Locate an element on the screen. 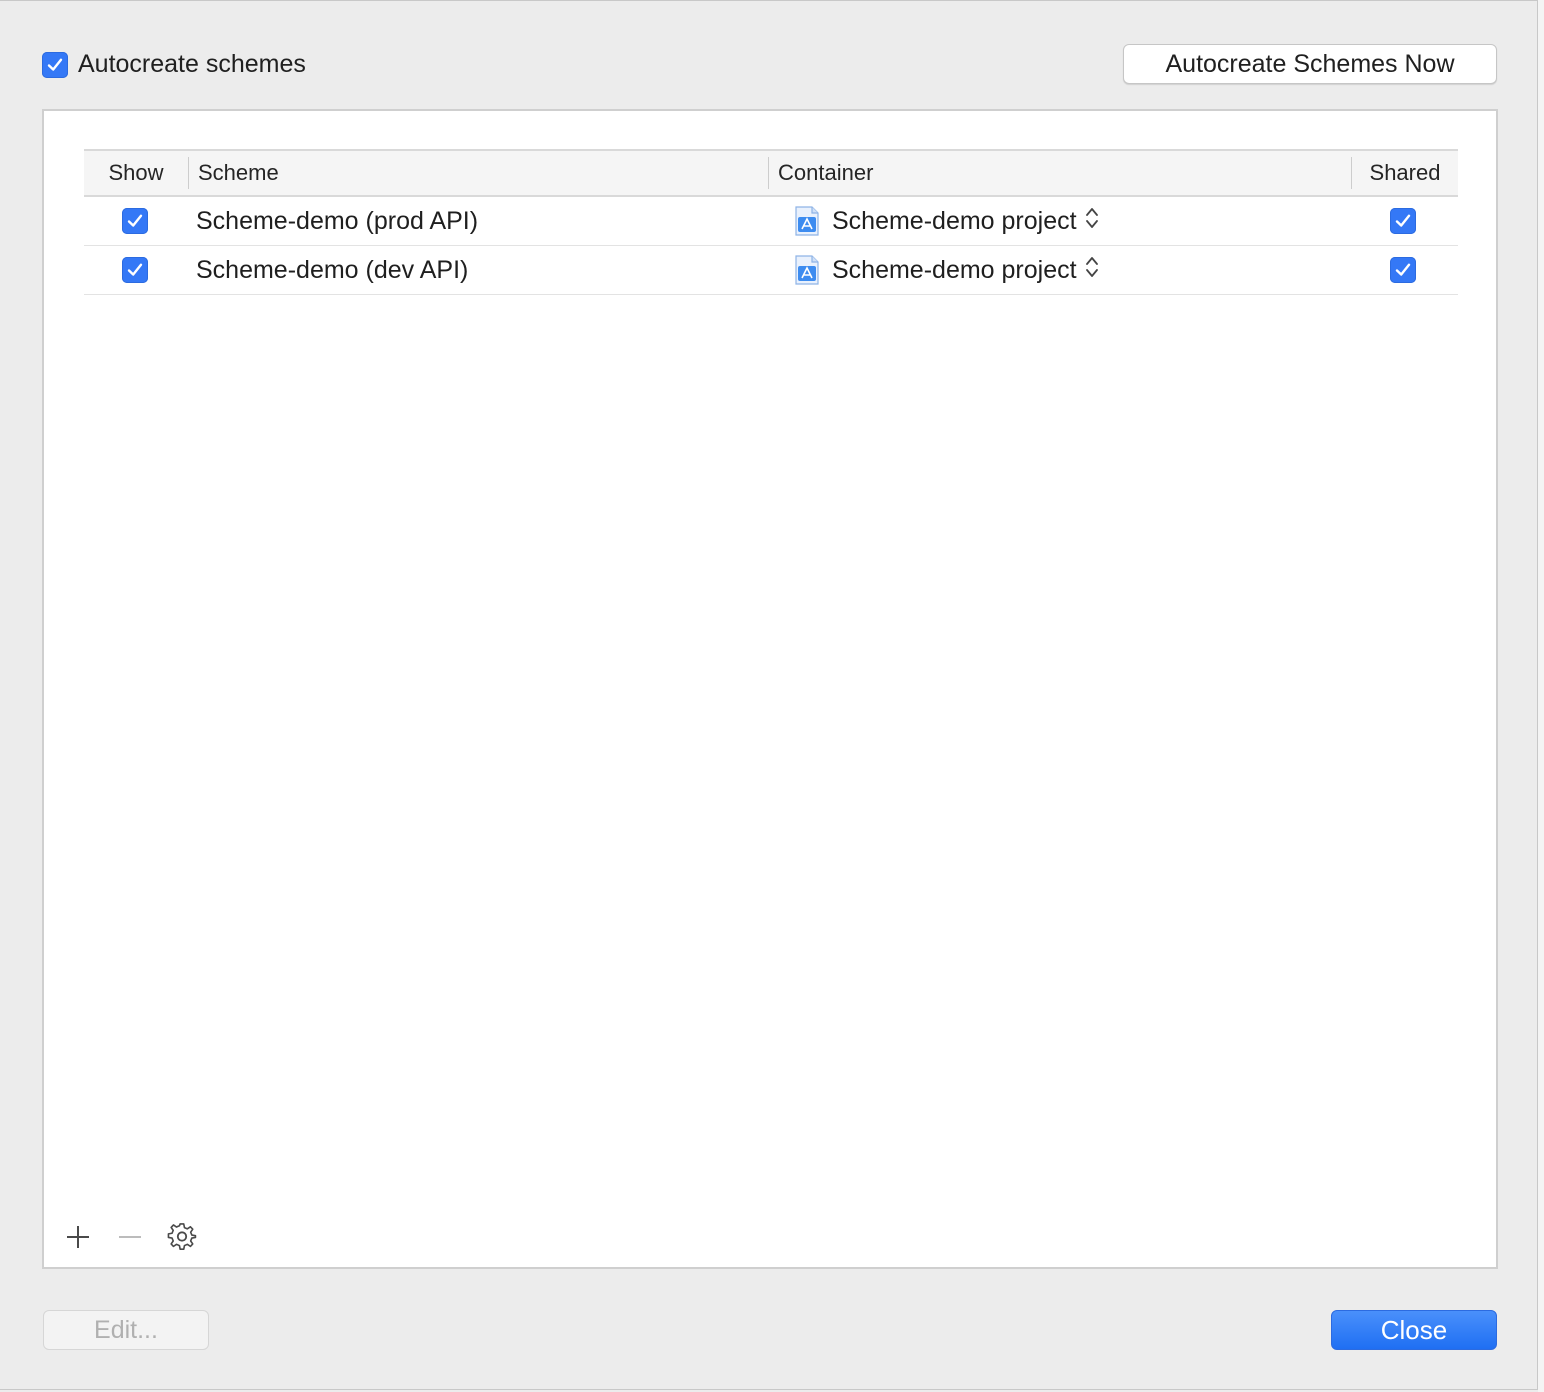  plus-icon is located at coordinates (78, 1237).